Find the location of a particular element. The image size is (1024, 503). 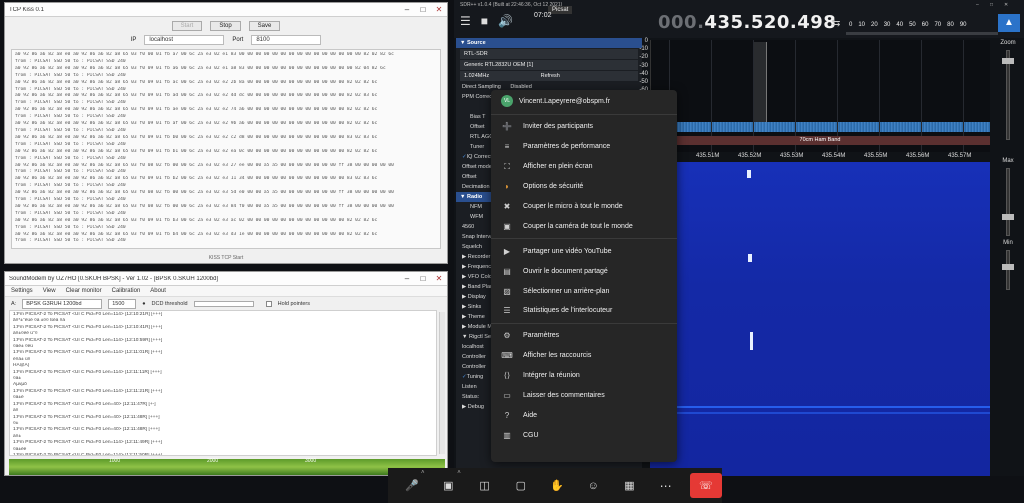

menu-item-add-user: ➕ Inviter des participants is located at coordinates (584, 127).